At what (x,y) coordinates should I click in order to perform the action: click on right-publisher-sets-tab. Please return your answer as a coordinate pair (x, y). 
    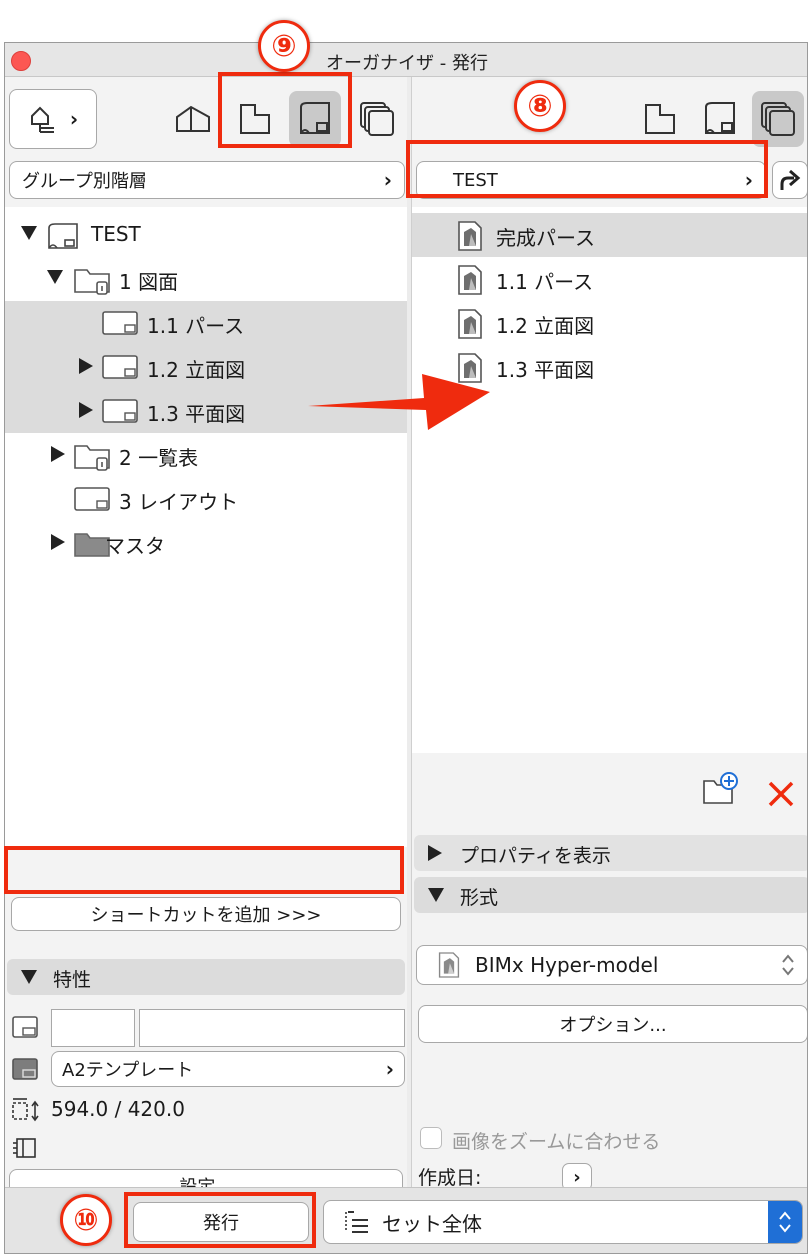
    Looking at the image, I should click on (778, 119).